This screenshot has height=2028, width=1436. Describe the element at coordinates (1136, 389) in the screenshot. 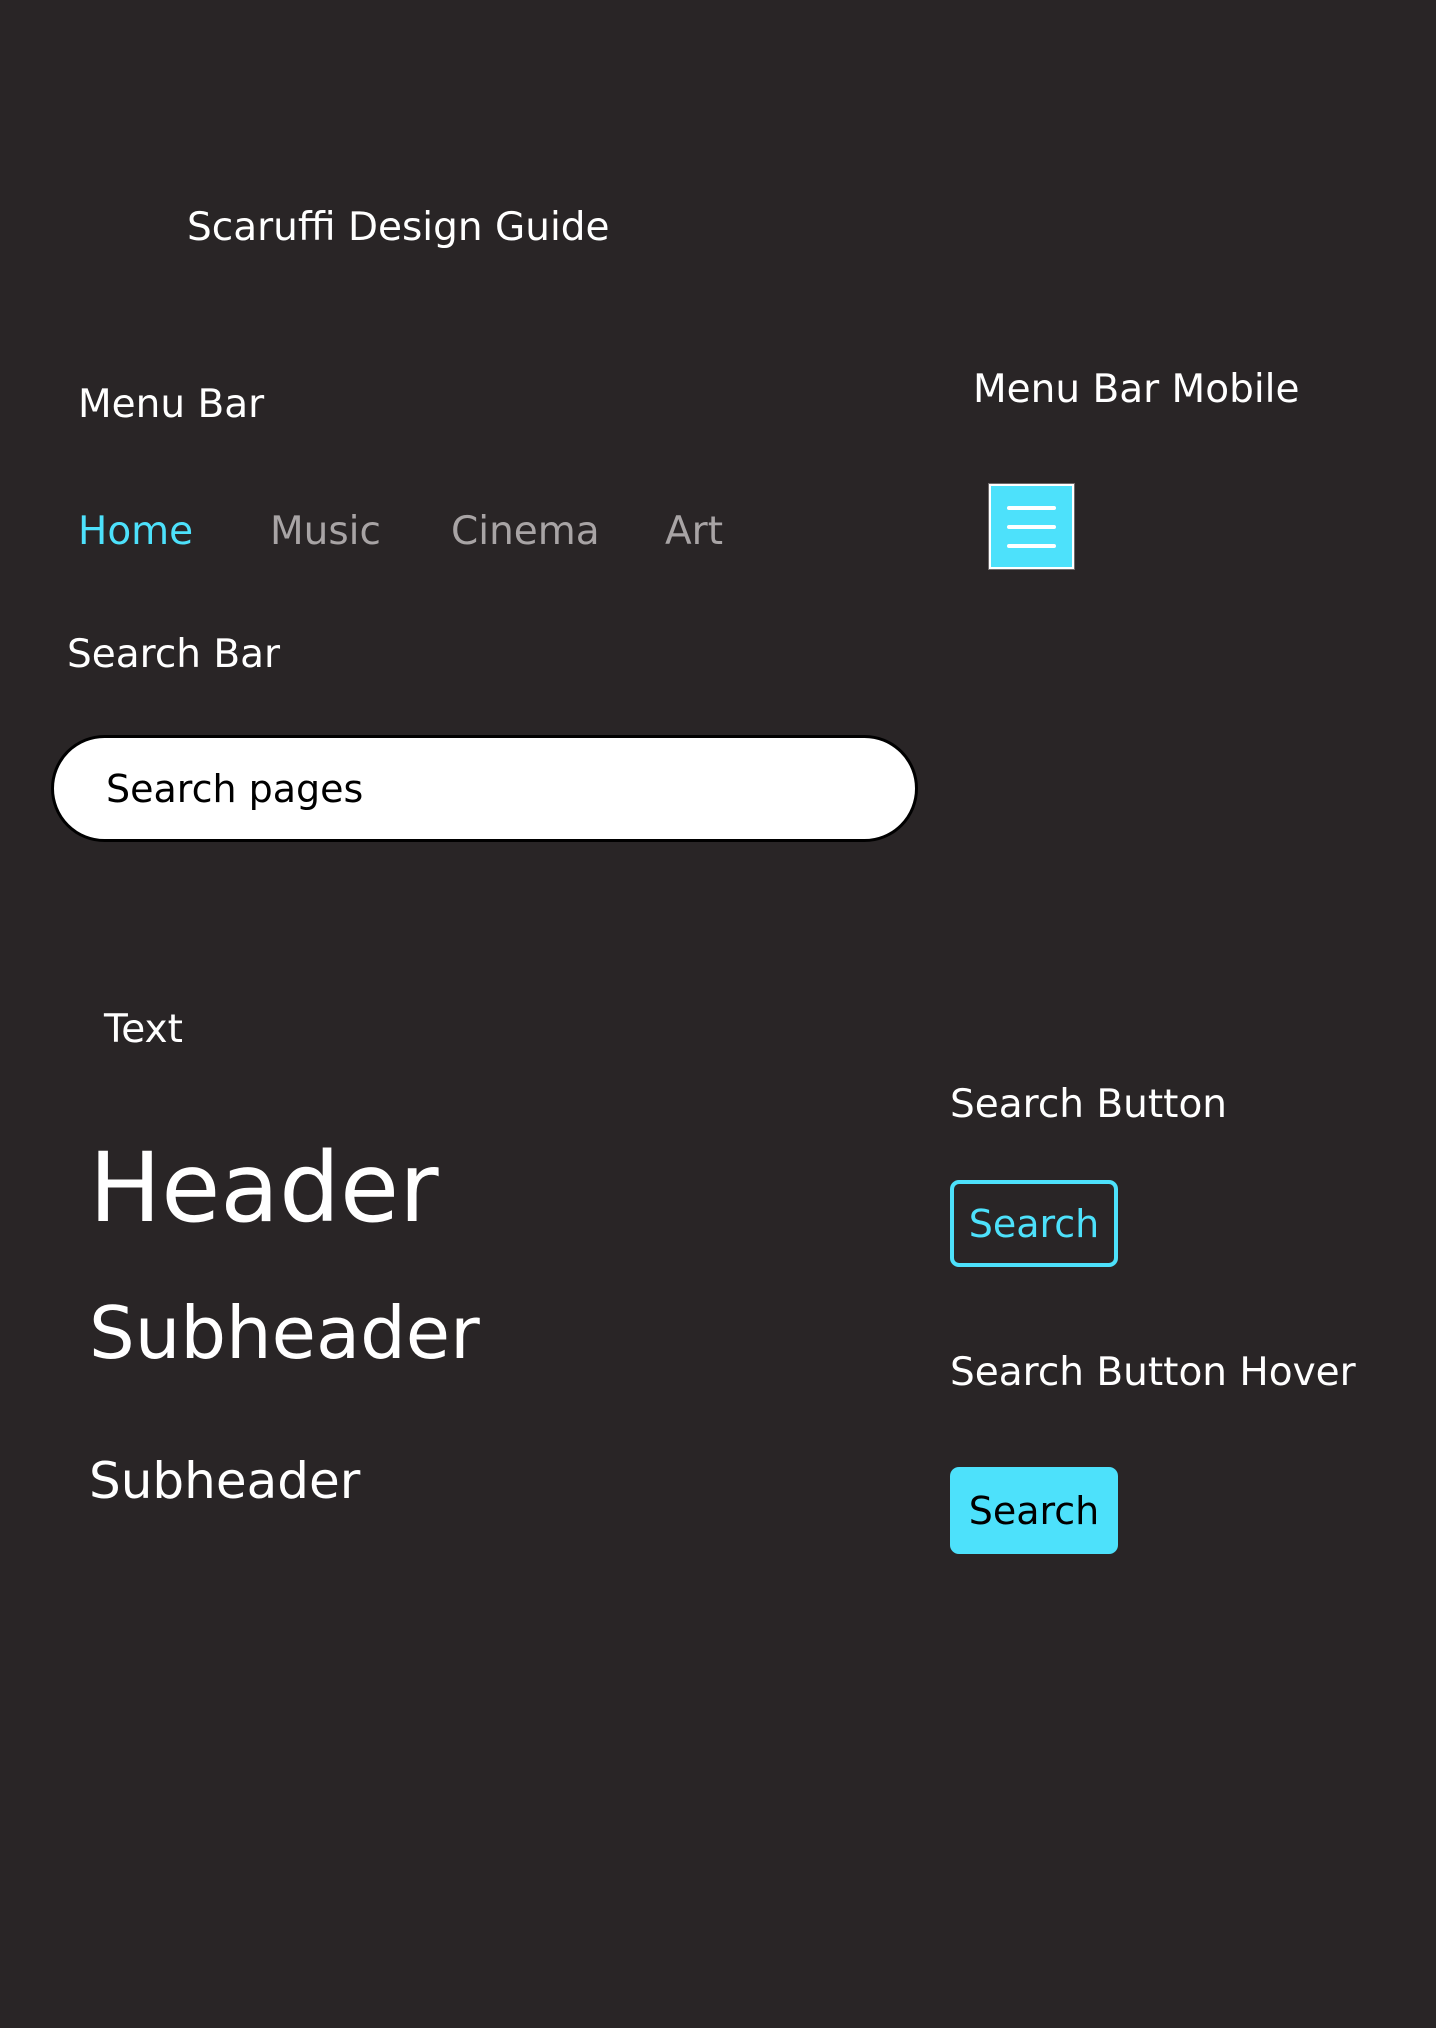

I see `menu-bar-mobile-label: Menu Bar Mobile` at that location.